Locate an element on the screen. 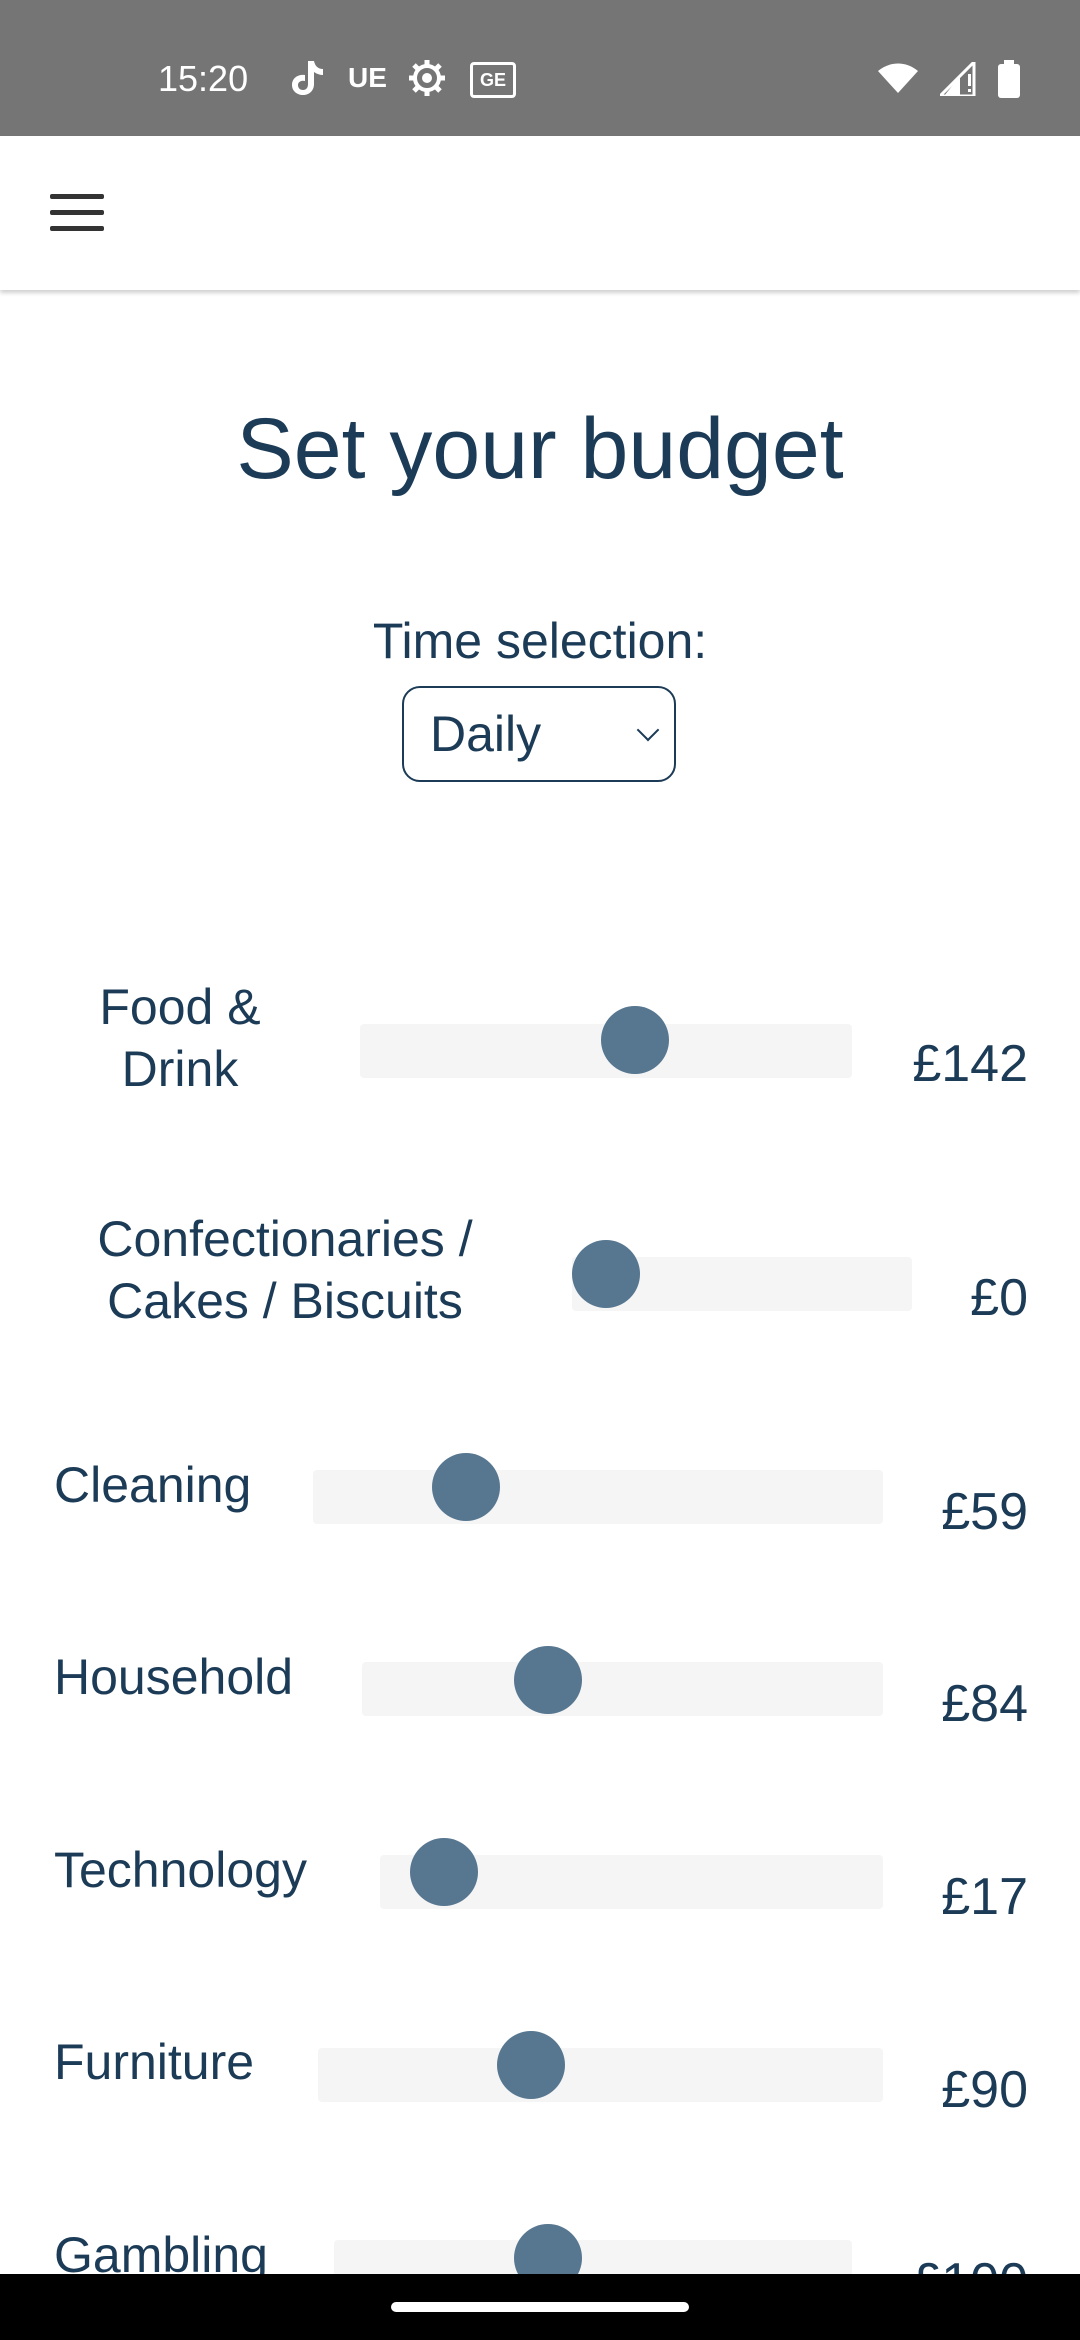 The height and width of the screenshot is (2340, 1080). home-gesture-handle is located at coordinates (540, 2307).